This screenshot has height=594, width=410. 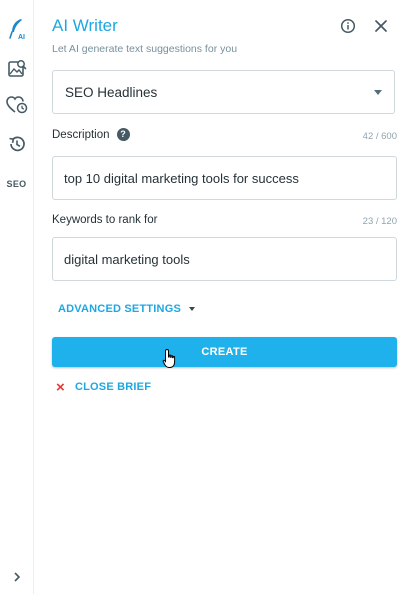 I want to click on template-select-value: SEO Headlines, so click(x=111, y=92).